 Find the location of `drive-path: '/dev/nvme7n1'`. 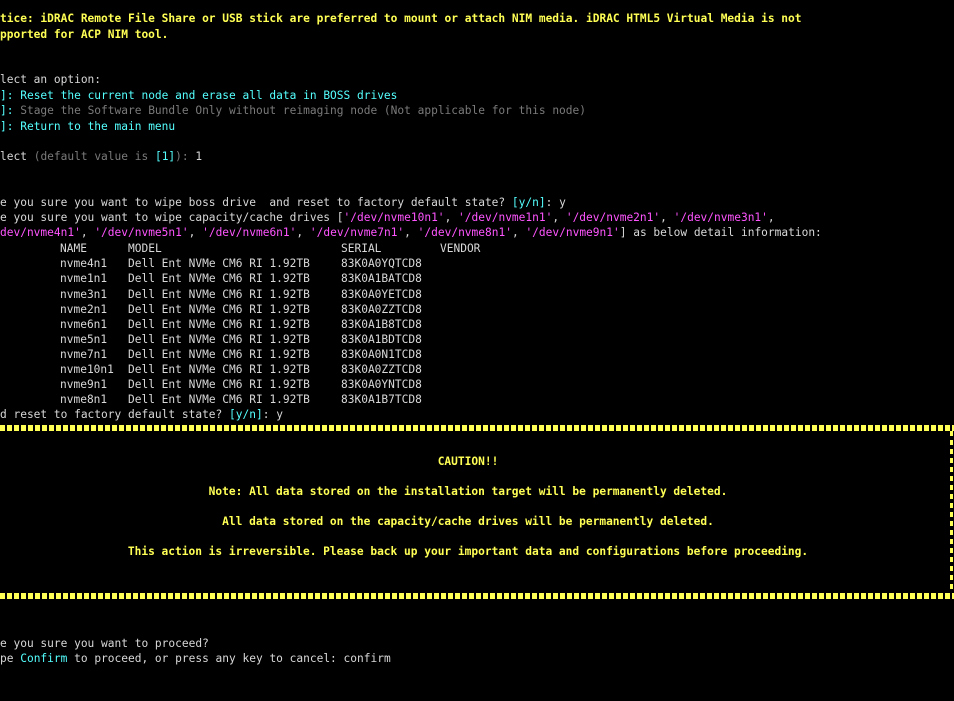

drive-path: '/dev/nvme7n1' is located at coordinates (357, 232).